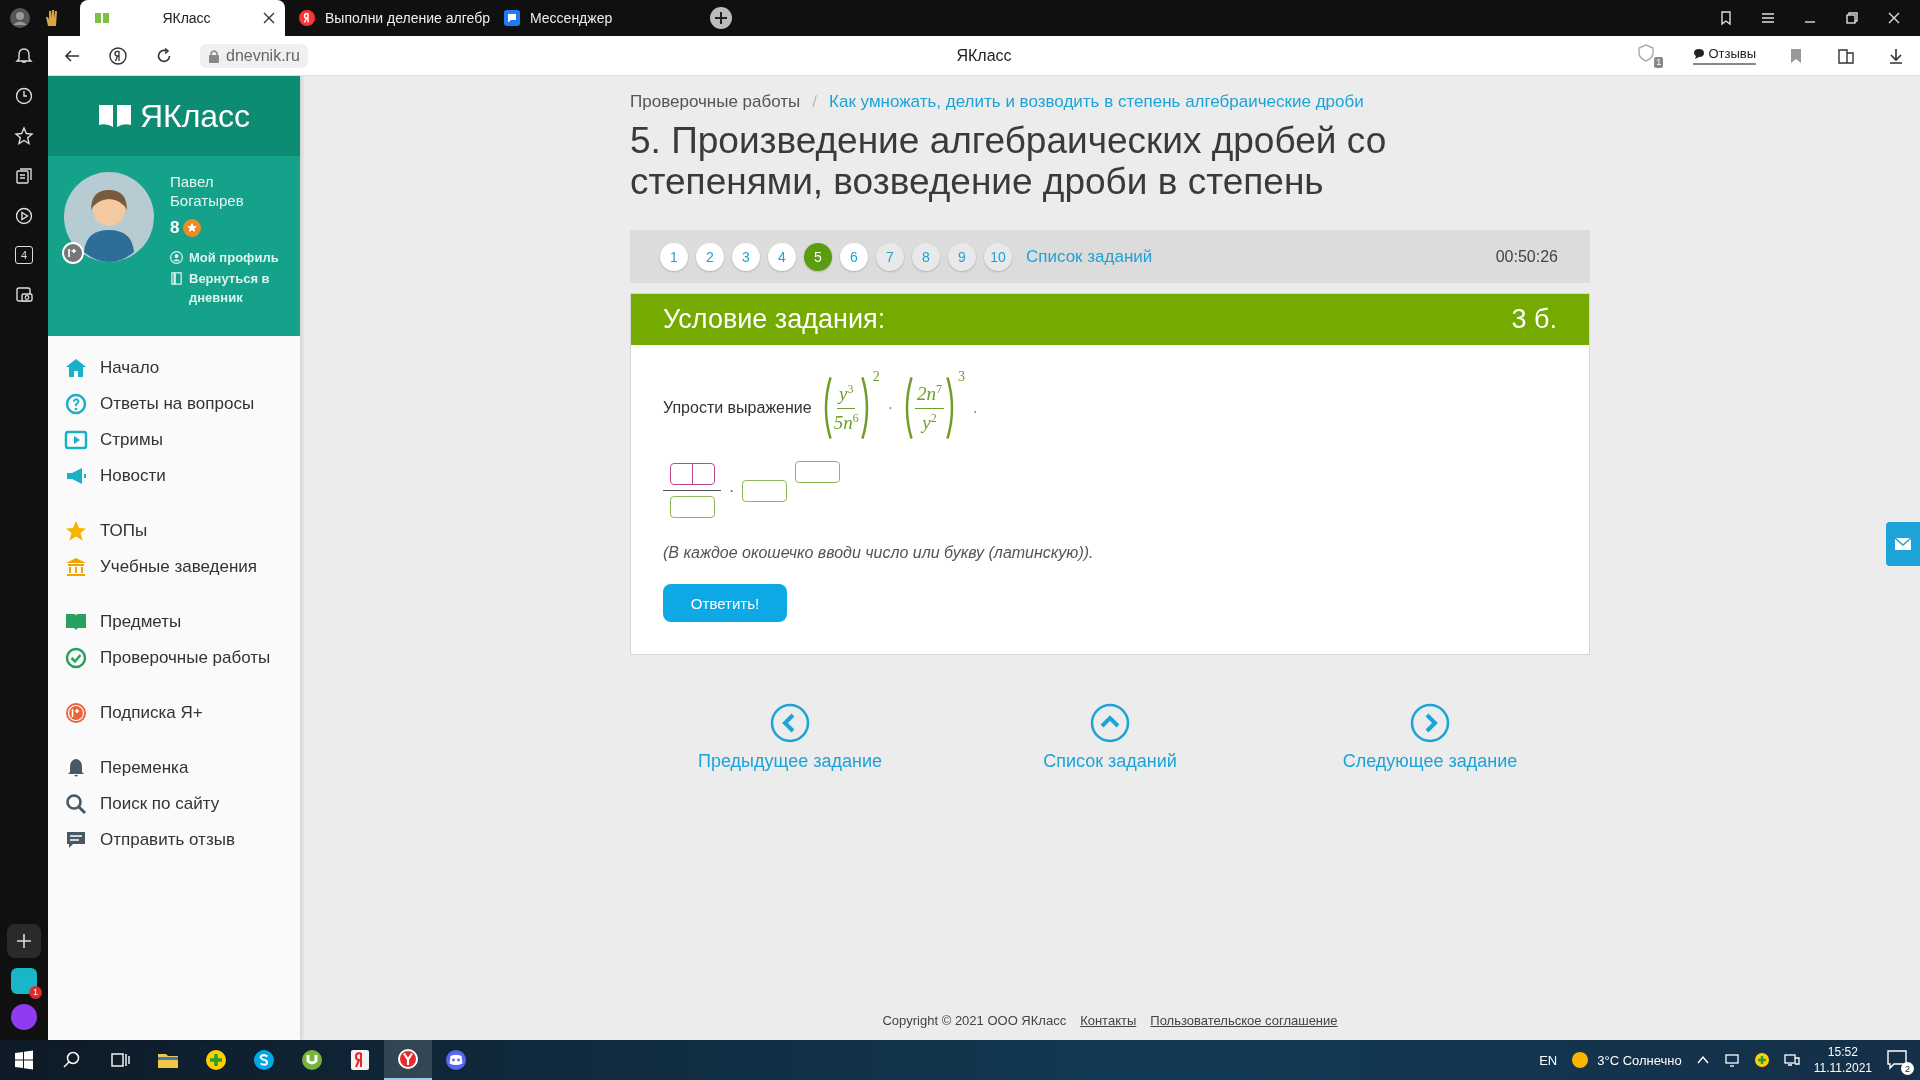 The width and height of the screenshot is (1920, 1080). What do you see at coordinates (254, 55) in the screenshot?
I see `address-field: dnevnik.ru` at bounding box center [254, 55].